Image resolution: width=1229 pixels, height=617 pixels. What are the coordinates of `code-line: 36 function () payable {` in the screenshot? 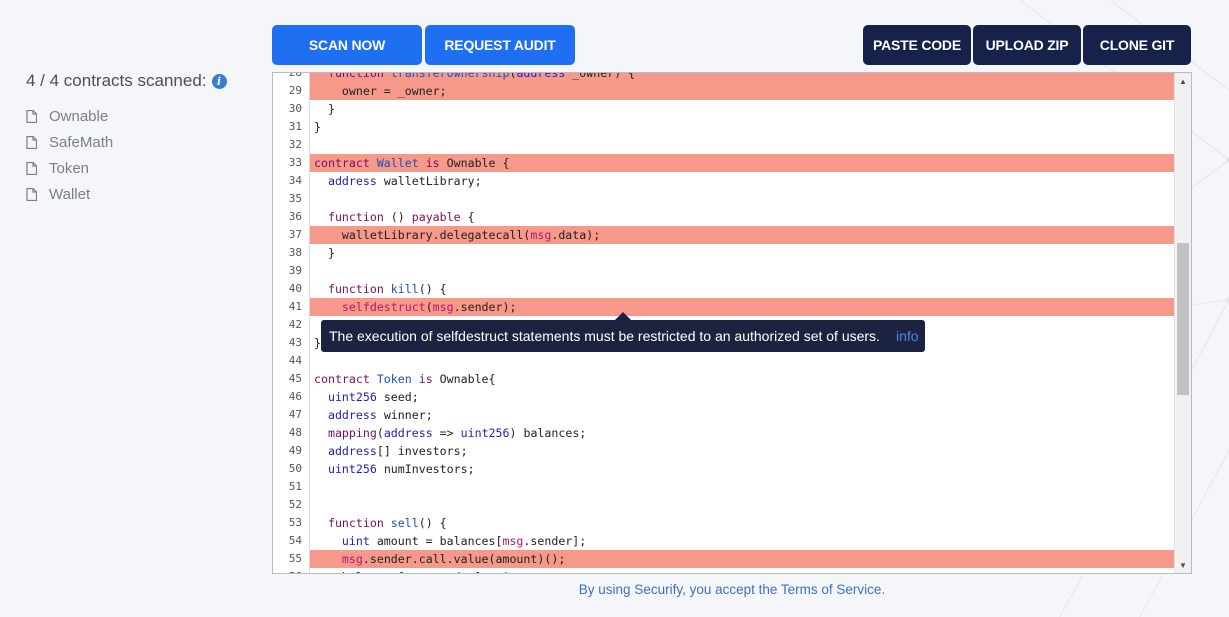 It's located at (724, 217).